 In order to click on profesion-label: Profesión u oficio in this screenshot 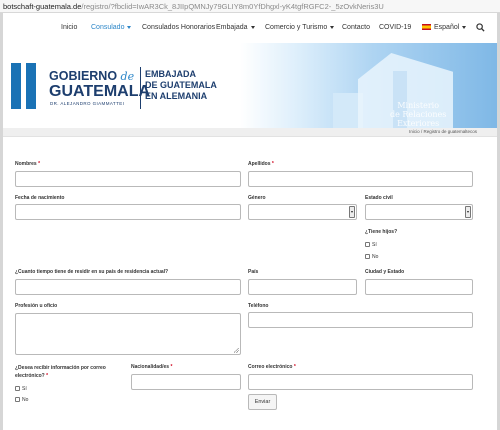, I will do `click(36, 306)`.